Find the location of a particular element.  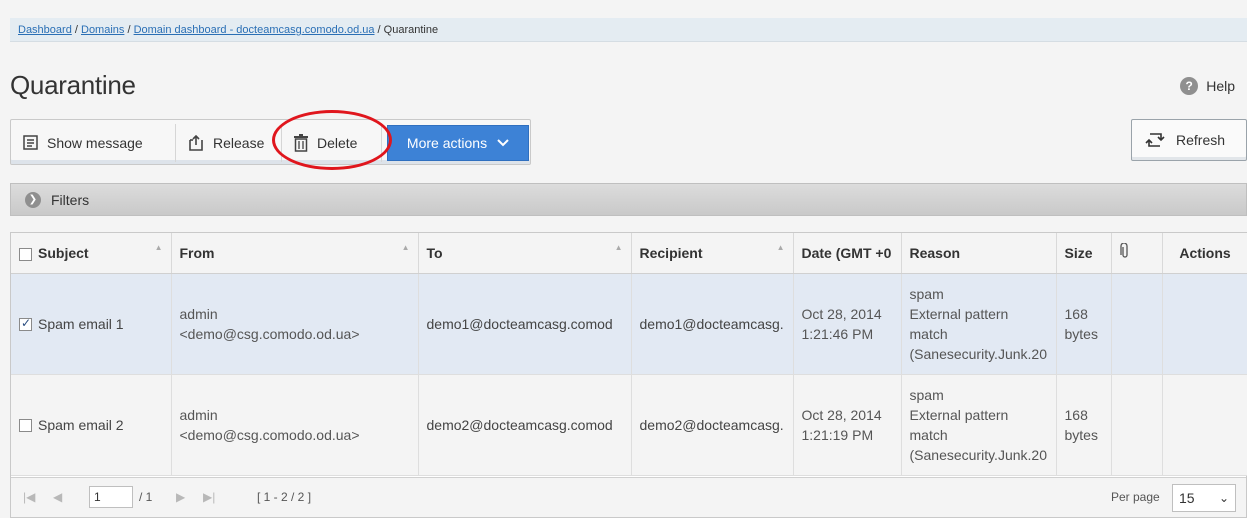

release-icon is located at coordinates (196, 142).